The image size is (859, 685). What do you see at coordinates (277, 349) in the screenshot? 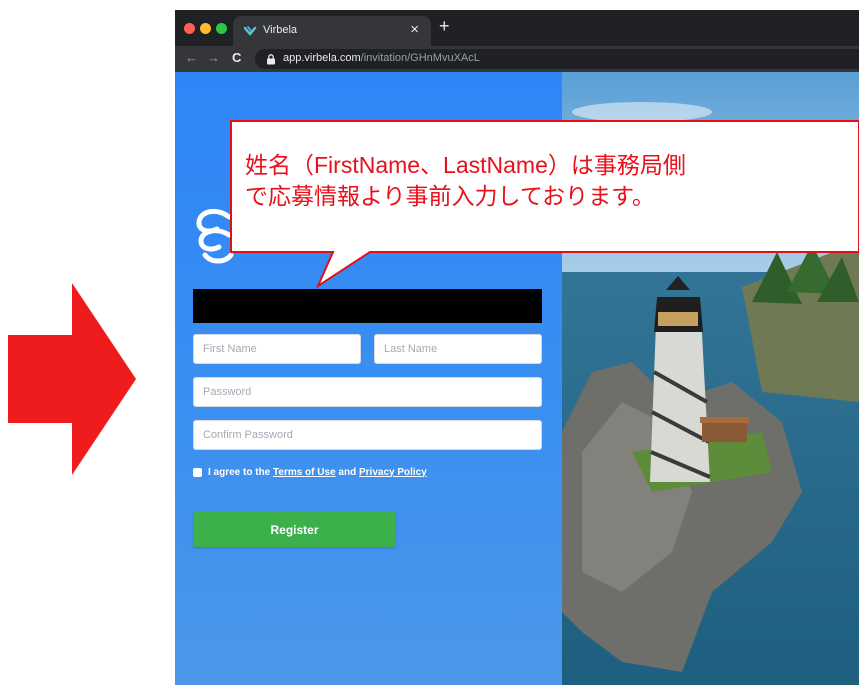
I see `first-name-input` at bounding box center [277, 349].